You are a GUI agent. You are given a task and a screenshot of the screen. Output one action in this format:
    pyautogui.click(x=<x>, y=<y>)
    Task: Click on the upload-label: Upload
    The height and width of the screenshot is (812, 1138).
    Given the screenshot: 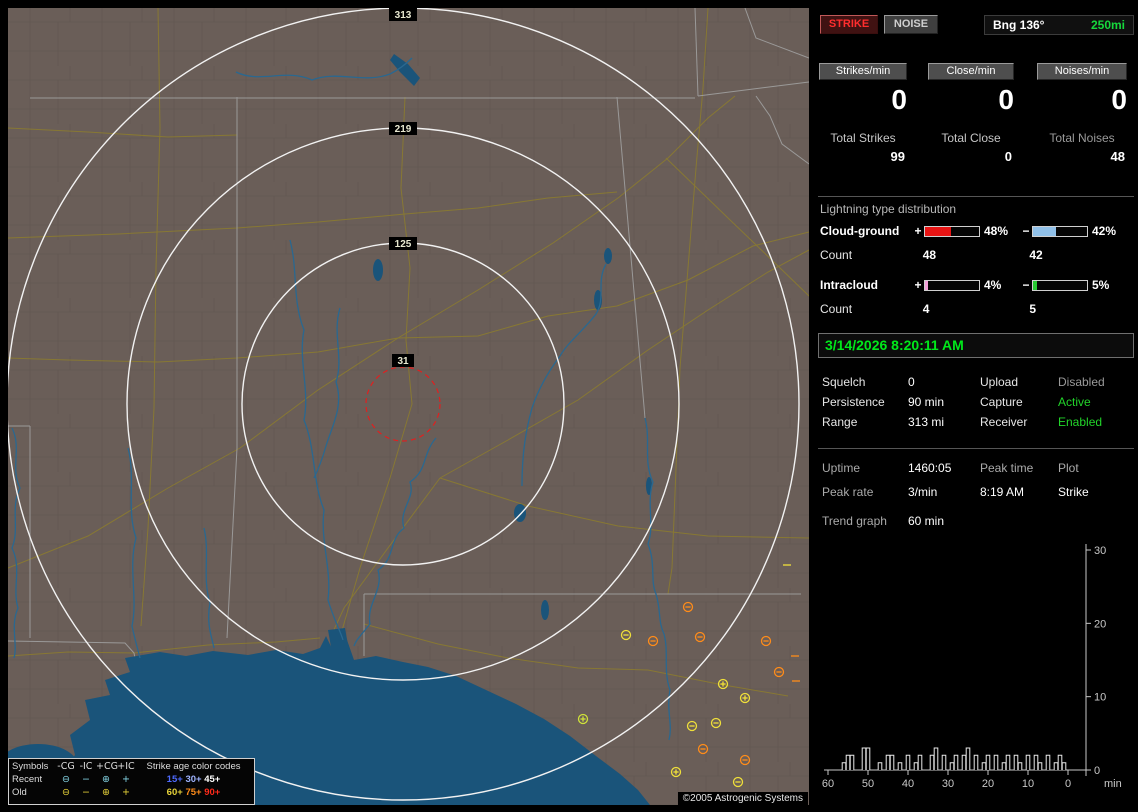 What is the action you would take?
    pyautogui.click(x=999, y=382)
    